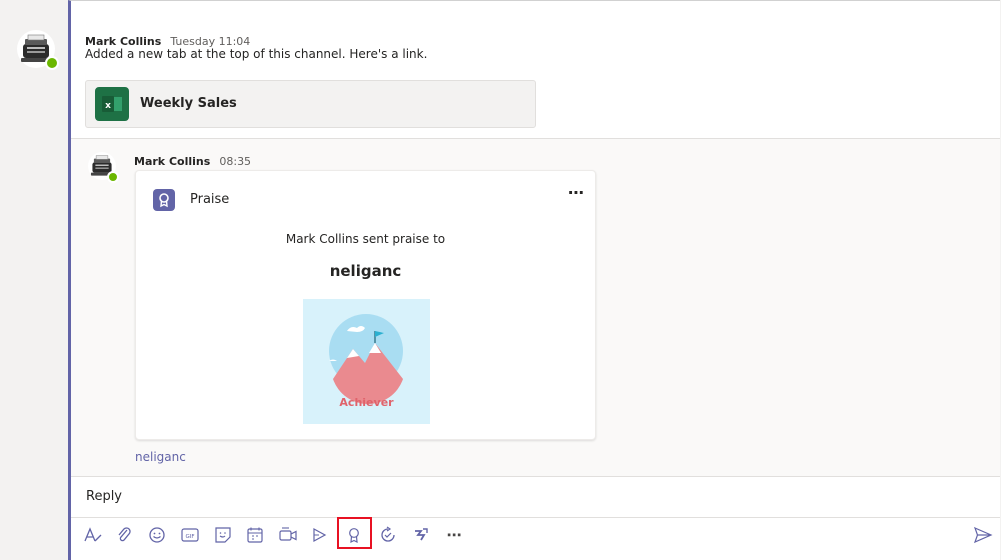 This screenshot has height=560, width=1001. I want to click on badge-label: Achiever, so click(366, 402).